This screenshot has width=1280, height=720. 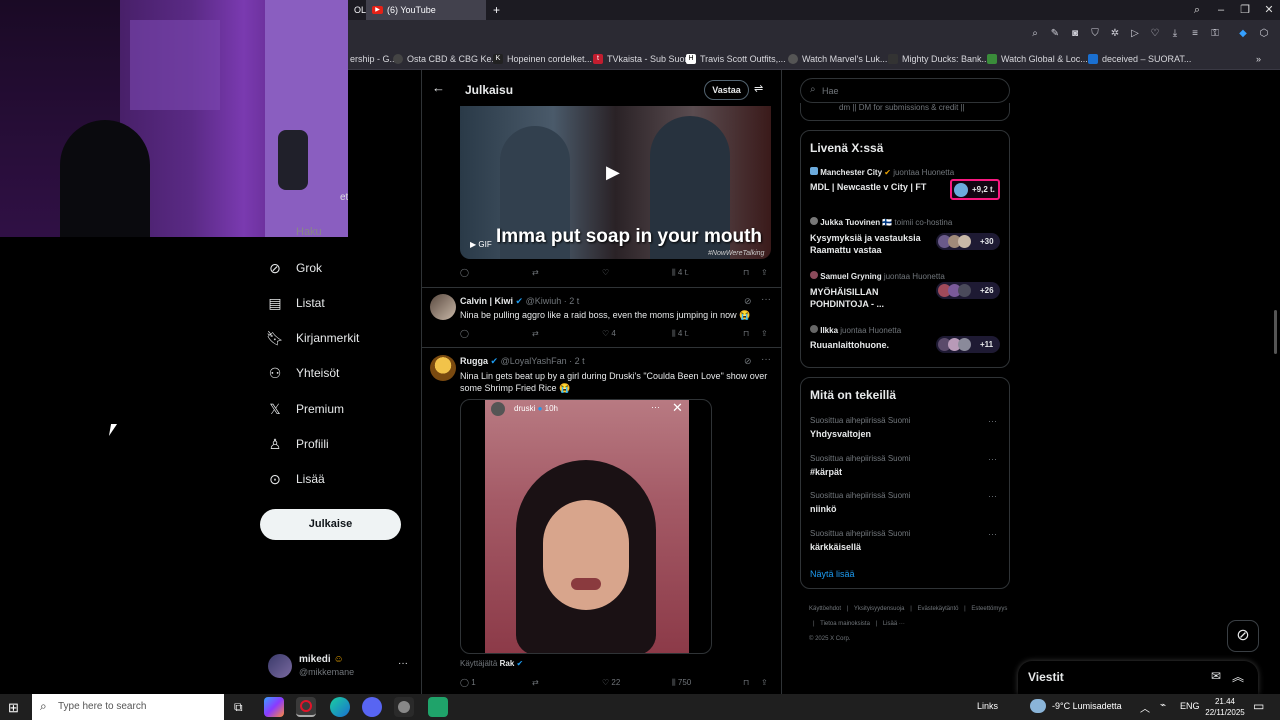 What do you see at coordinates (13, 708) in the screenshot?
I see `windows-start-icon: ⊞` at bounding box center [13, 708].